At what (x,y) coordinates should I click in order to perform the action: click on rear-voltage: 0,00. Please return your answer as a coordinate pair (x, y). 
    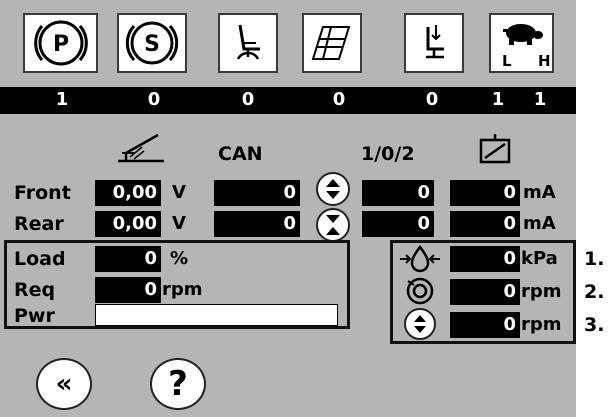
    Looking at the image, I should click on (128, 224).